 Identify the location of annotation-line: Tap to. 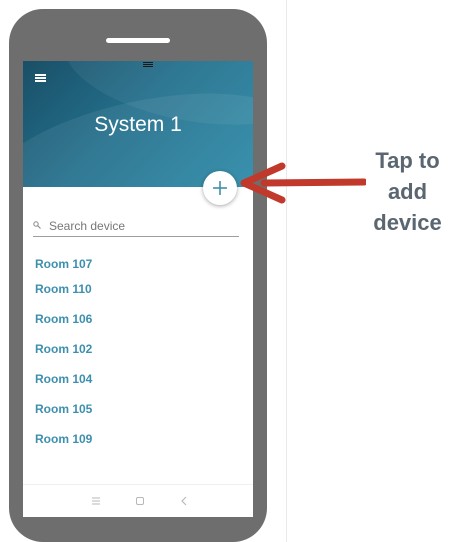
(407, 160).